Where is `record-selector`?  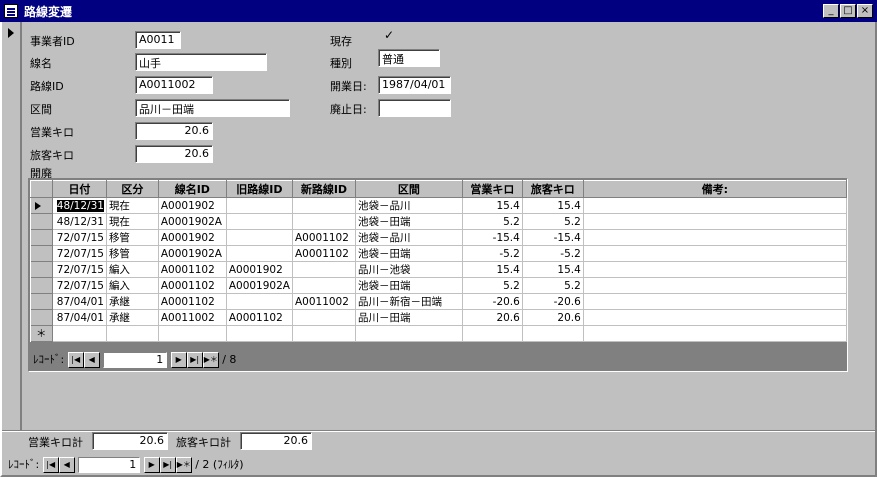 record-selector is located at coordinates (12, 226).